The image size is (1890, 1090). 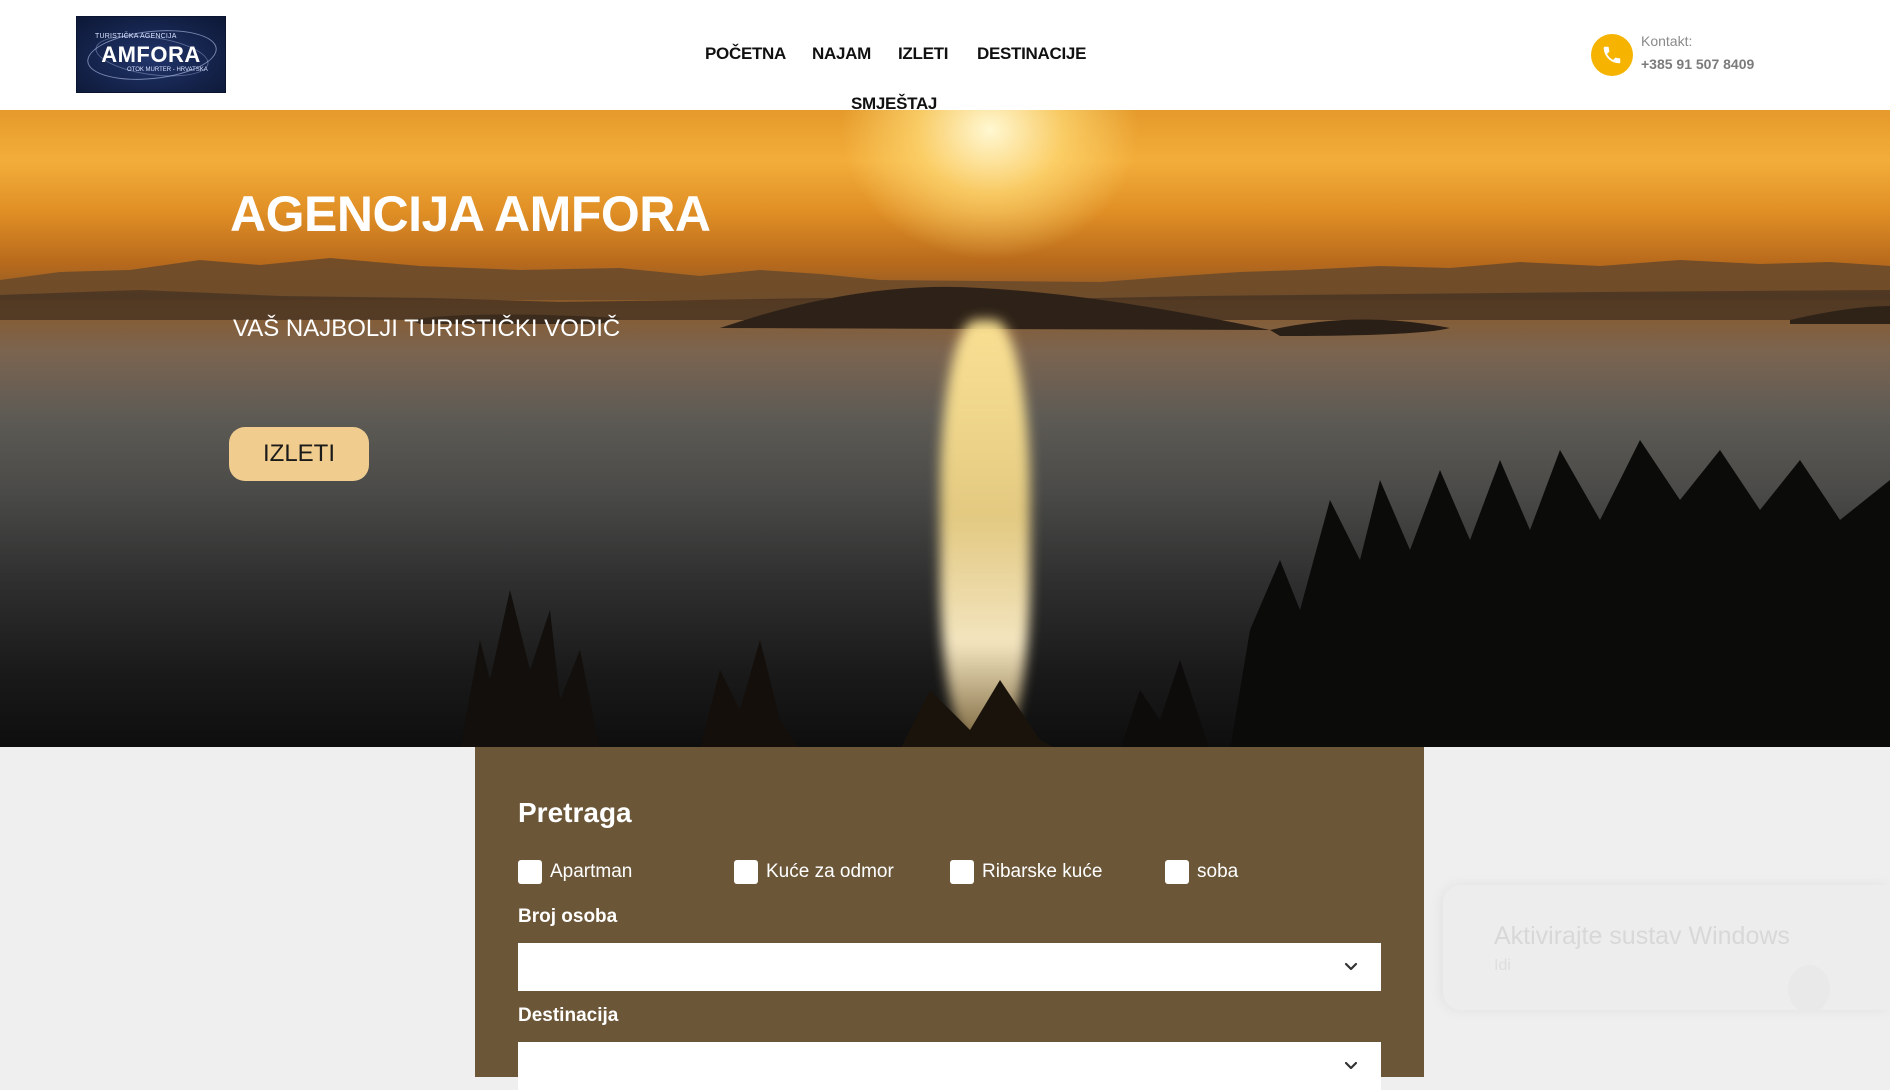 What do you see at coordinates (1642, 936) in the screenshot?
I see `windows-activation-title: Aktivirajte sustav Windows` at bounding box center [1642, 936].